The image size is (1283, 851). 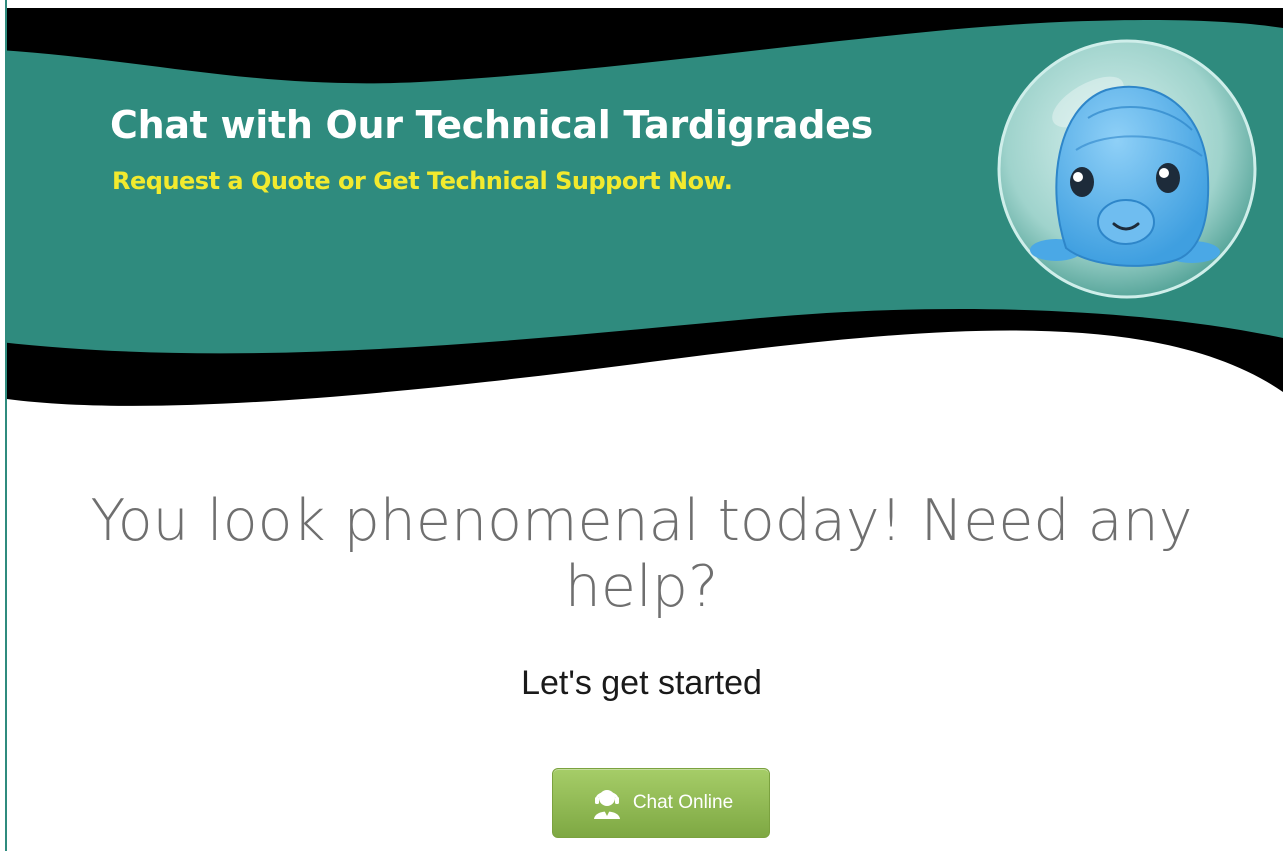 I want to click on support-agent-icon, so click(x=606, y=804).